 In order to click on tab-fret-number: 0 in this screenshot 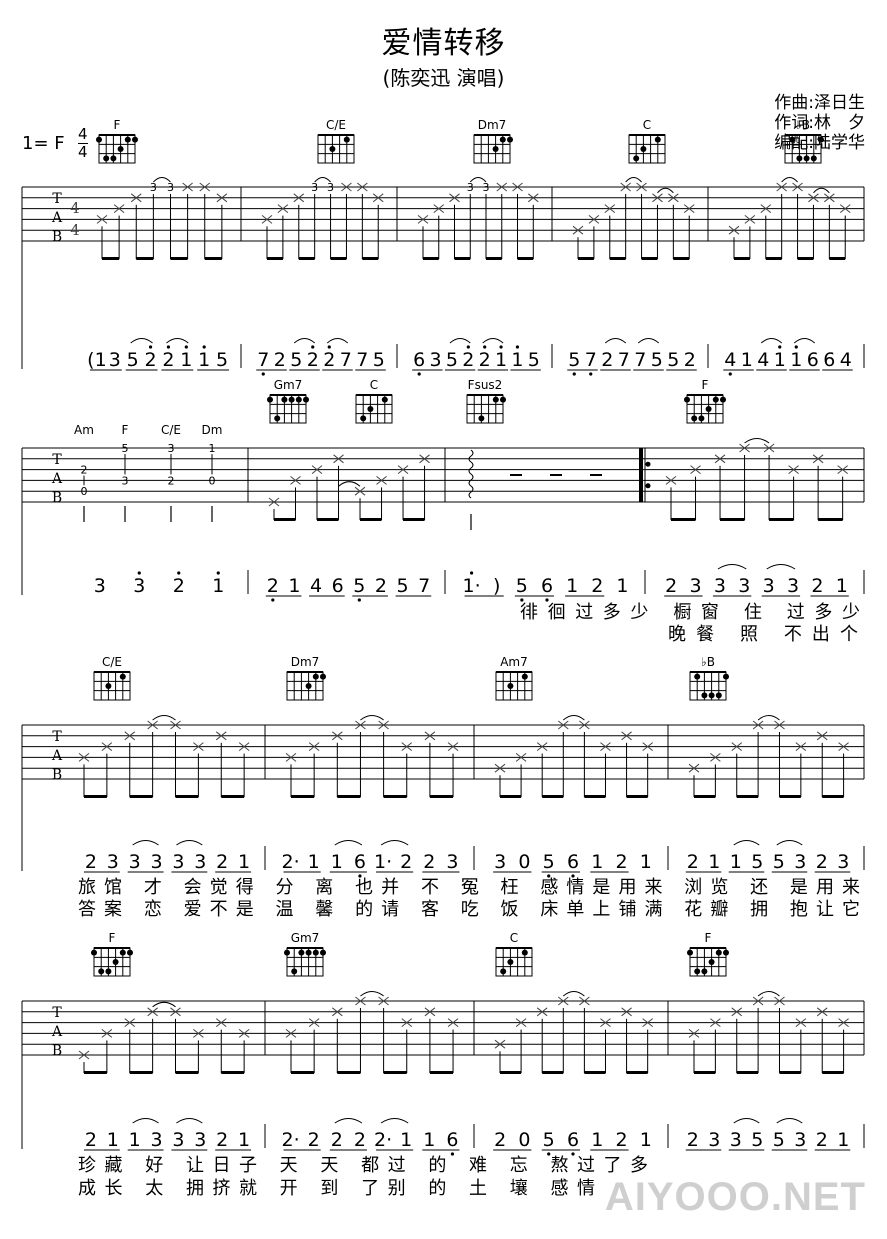, I will do `click(212, 480)`.